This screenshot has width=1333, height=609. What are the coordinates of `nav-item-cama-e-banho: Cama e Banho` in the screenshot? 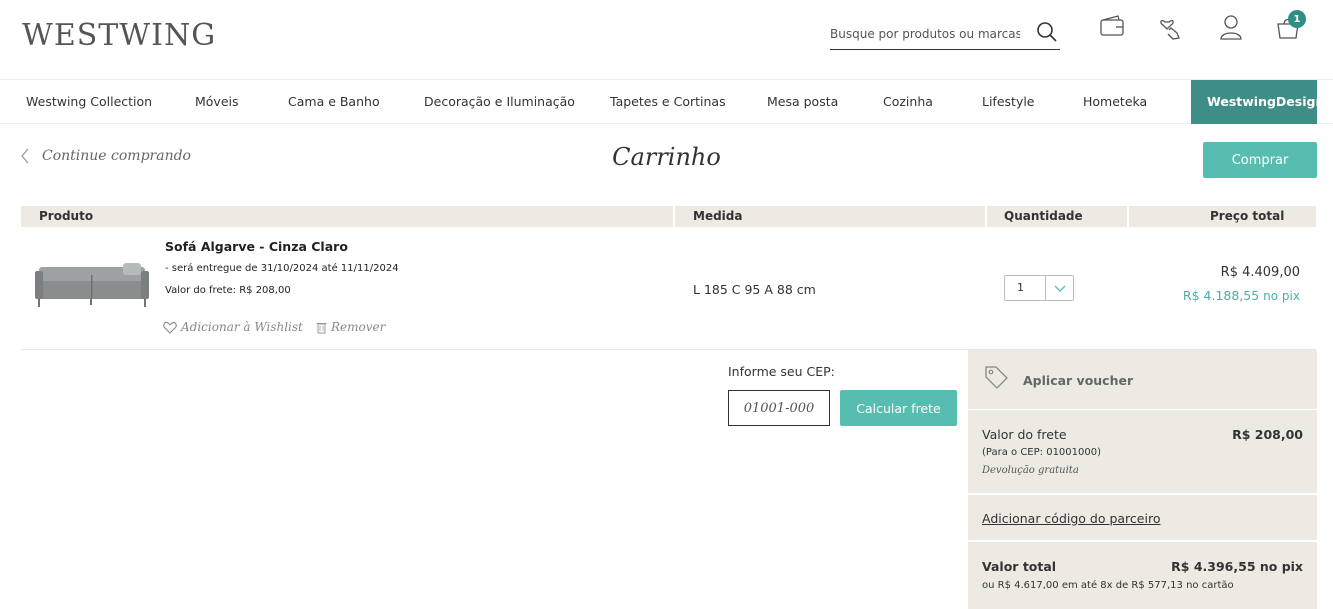 It's located at (334, 102).